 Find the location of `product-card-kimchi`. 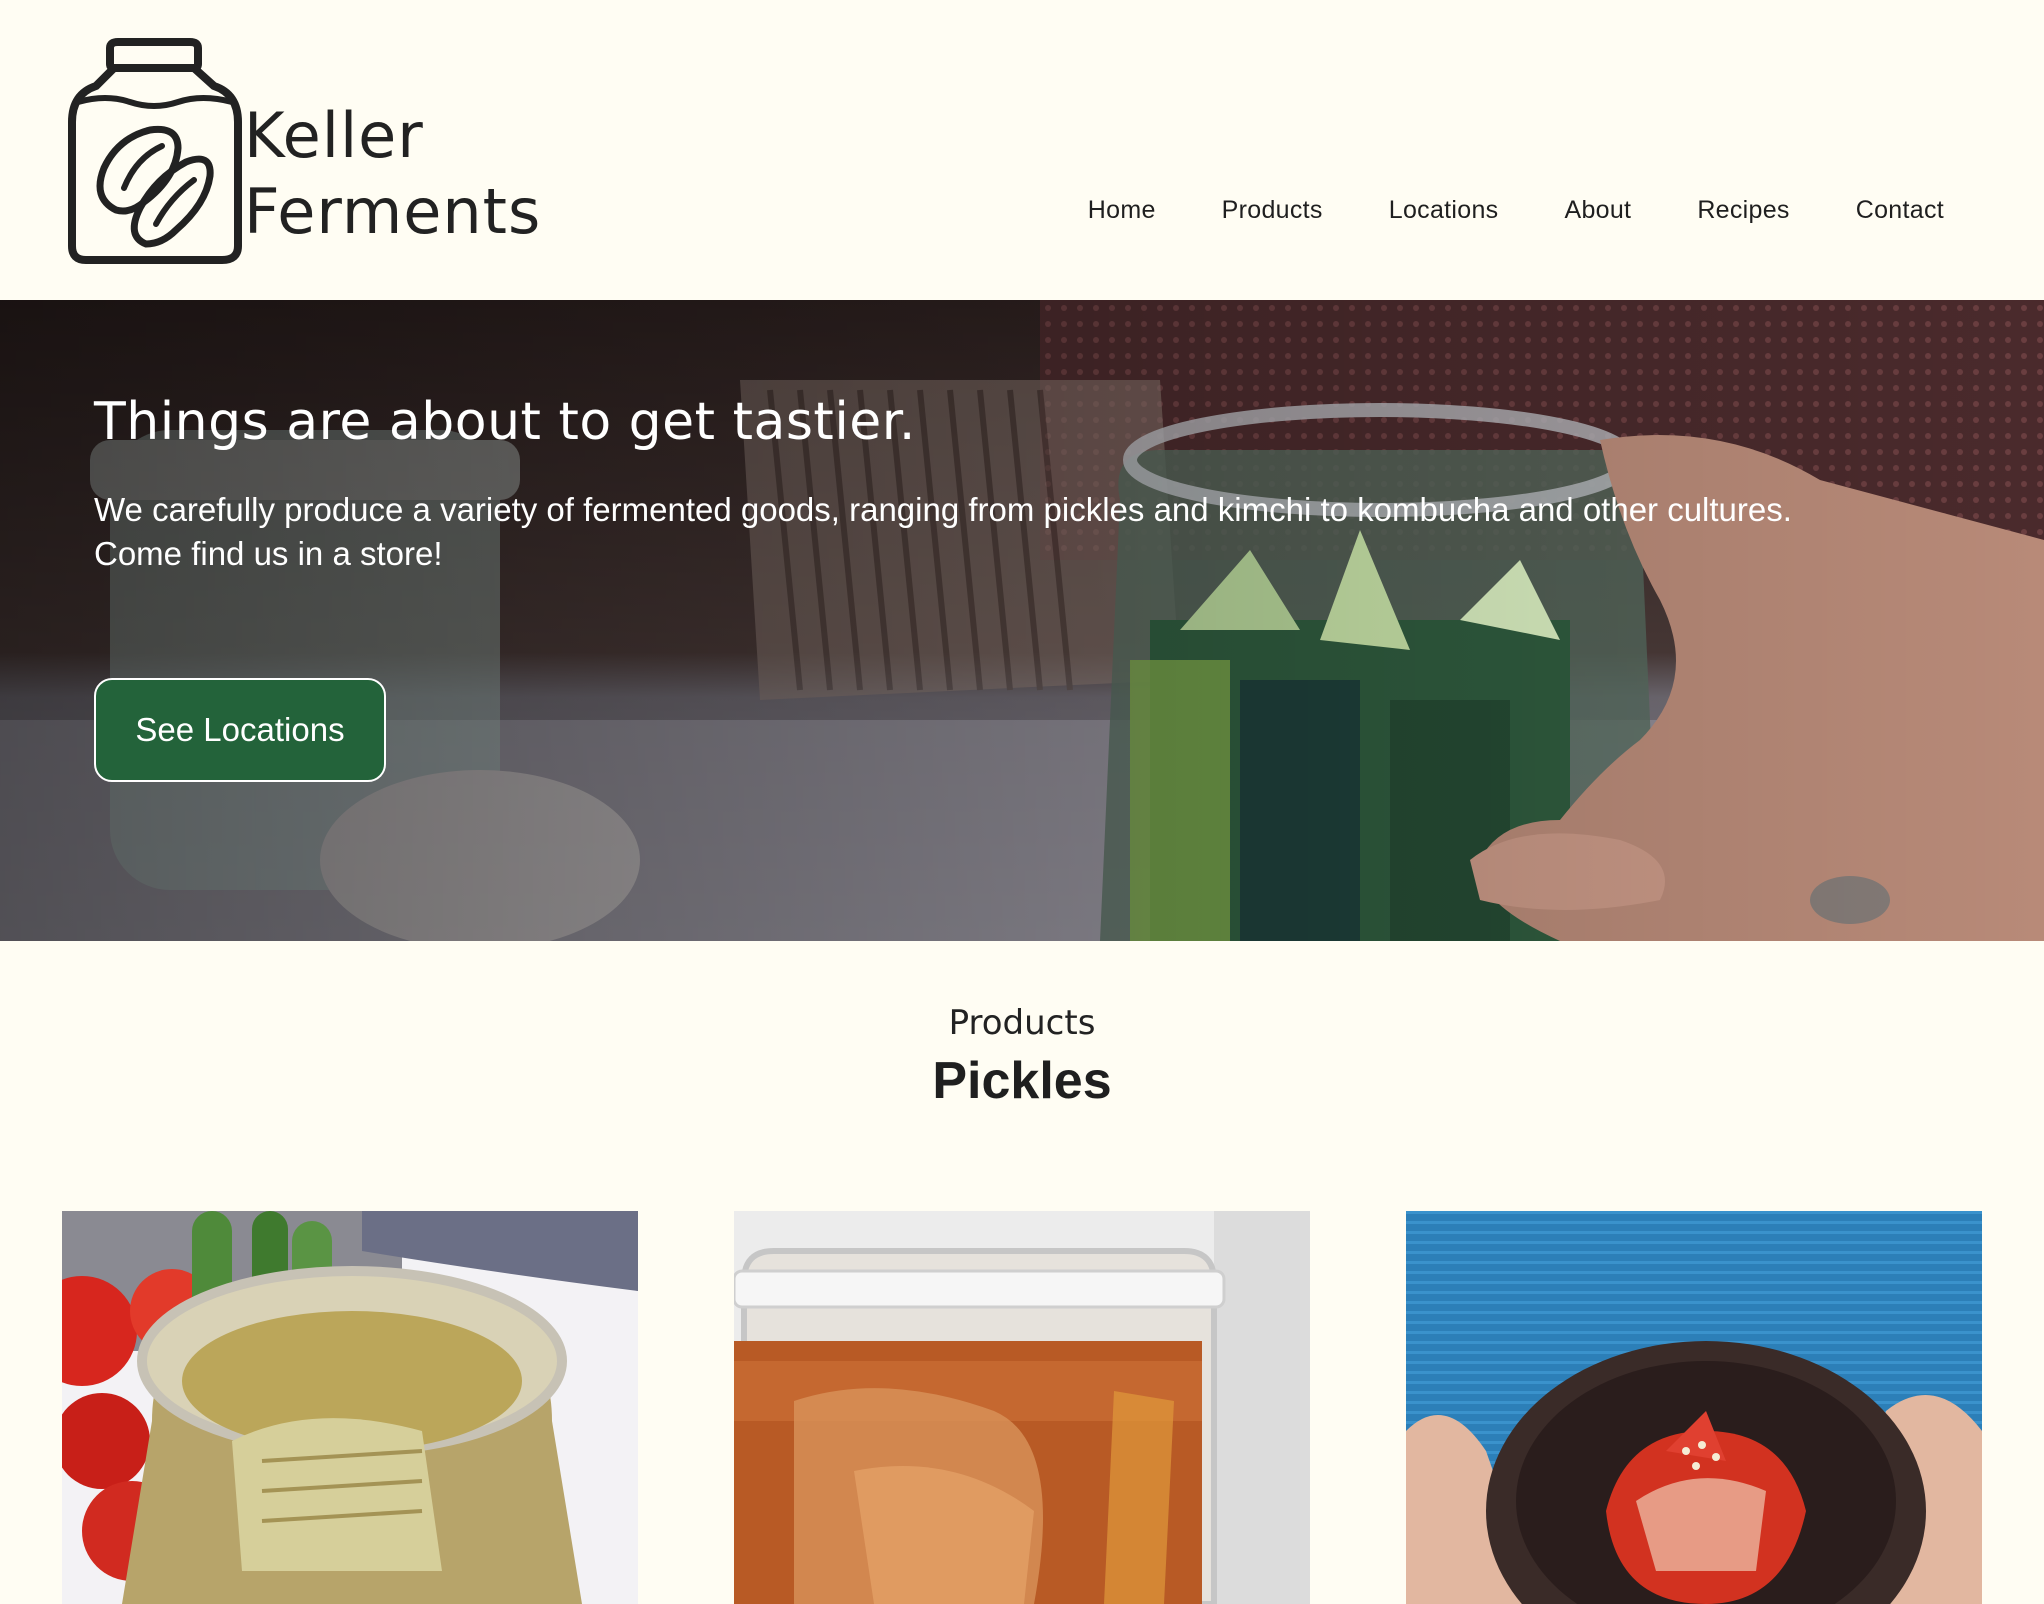

product-card-kimchi is located at coordinates (1694, 1407).